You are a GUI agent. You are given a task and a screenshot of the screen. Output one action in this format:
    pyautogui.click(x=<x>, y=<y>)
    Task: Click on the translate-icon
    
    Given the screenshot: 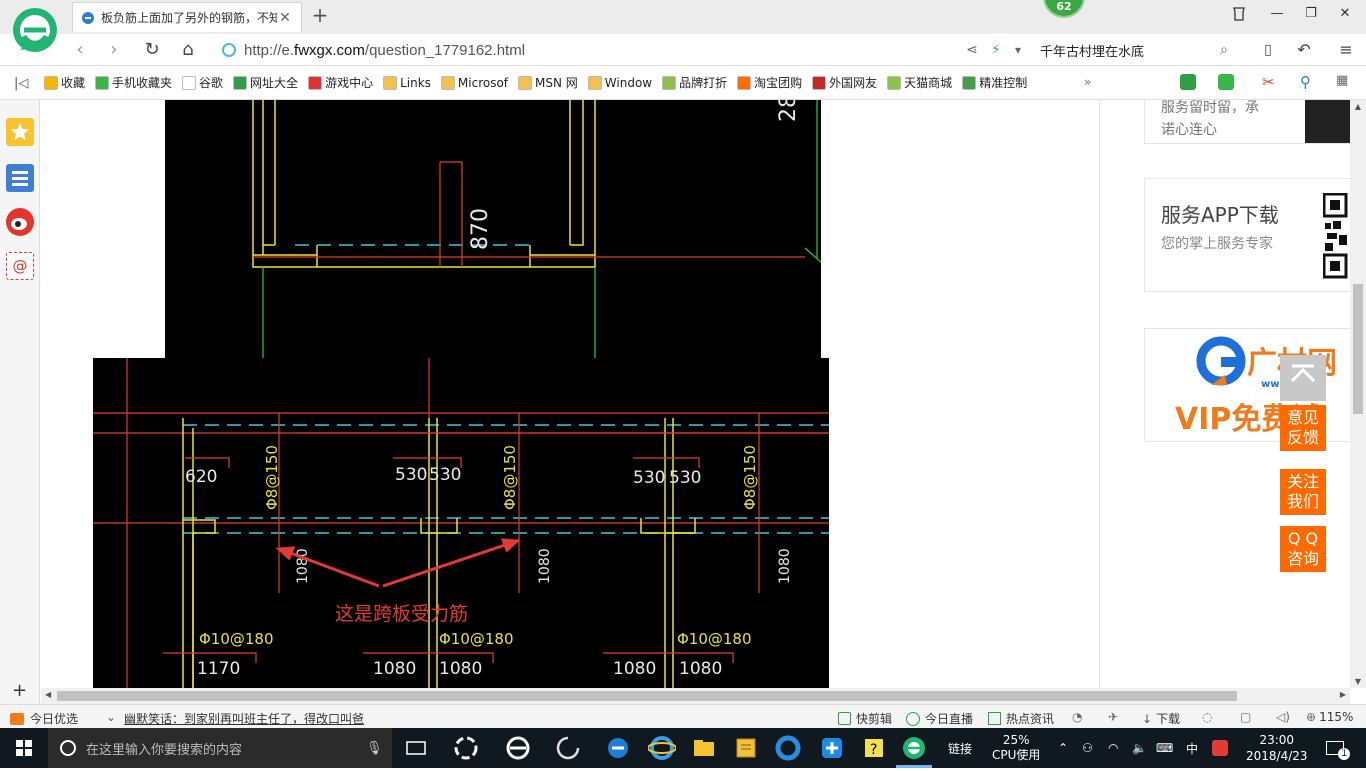 What is the action you would take?
    pyautogui.click(x=1226, y=82)
    